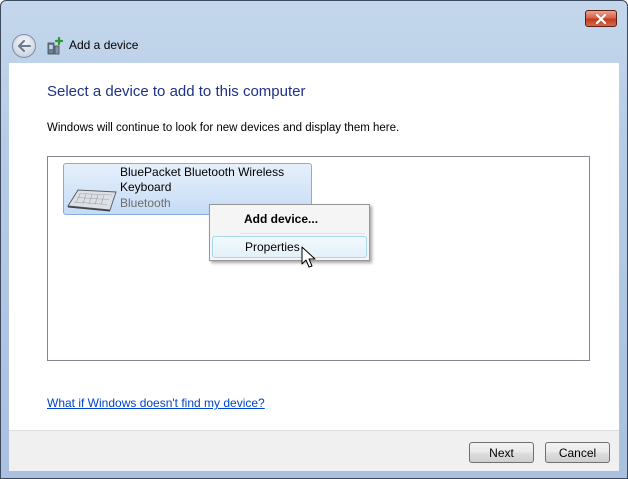  What do you see at coordinates (92, 200) in the screenshot?
I see `keyboard-icon` at bounding box center [92, 200].